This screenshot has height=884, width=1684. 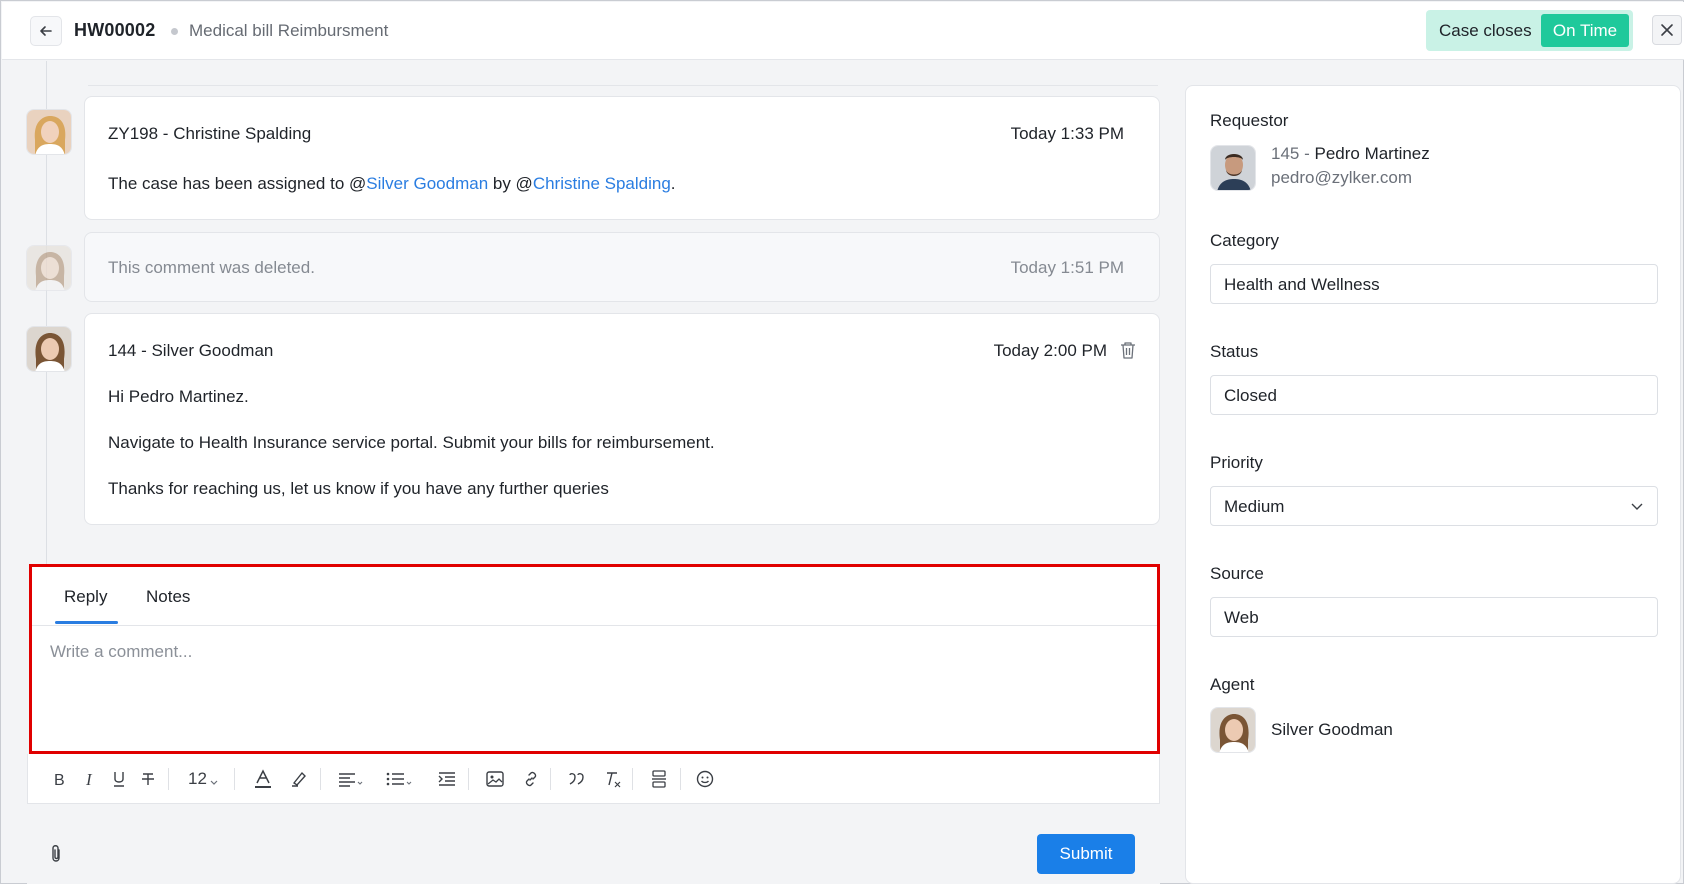 What do you see at coordinates (623, 73) in the screenshot?
I see `previous-card-edge` at bounding box center [623, 73].